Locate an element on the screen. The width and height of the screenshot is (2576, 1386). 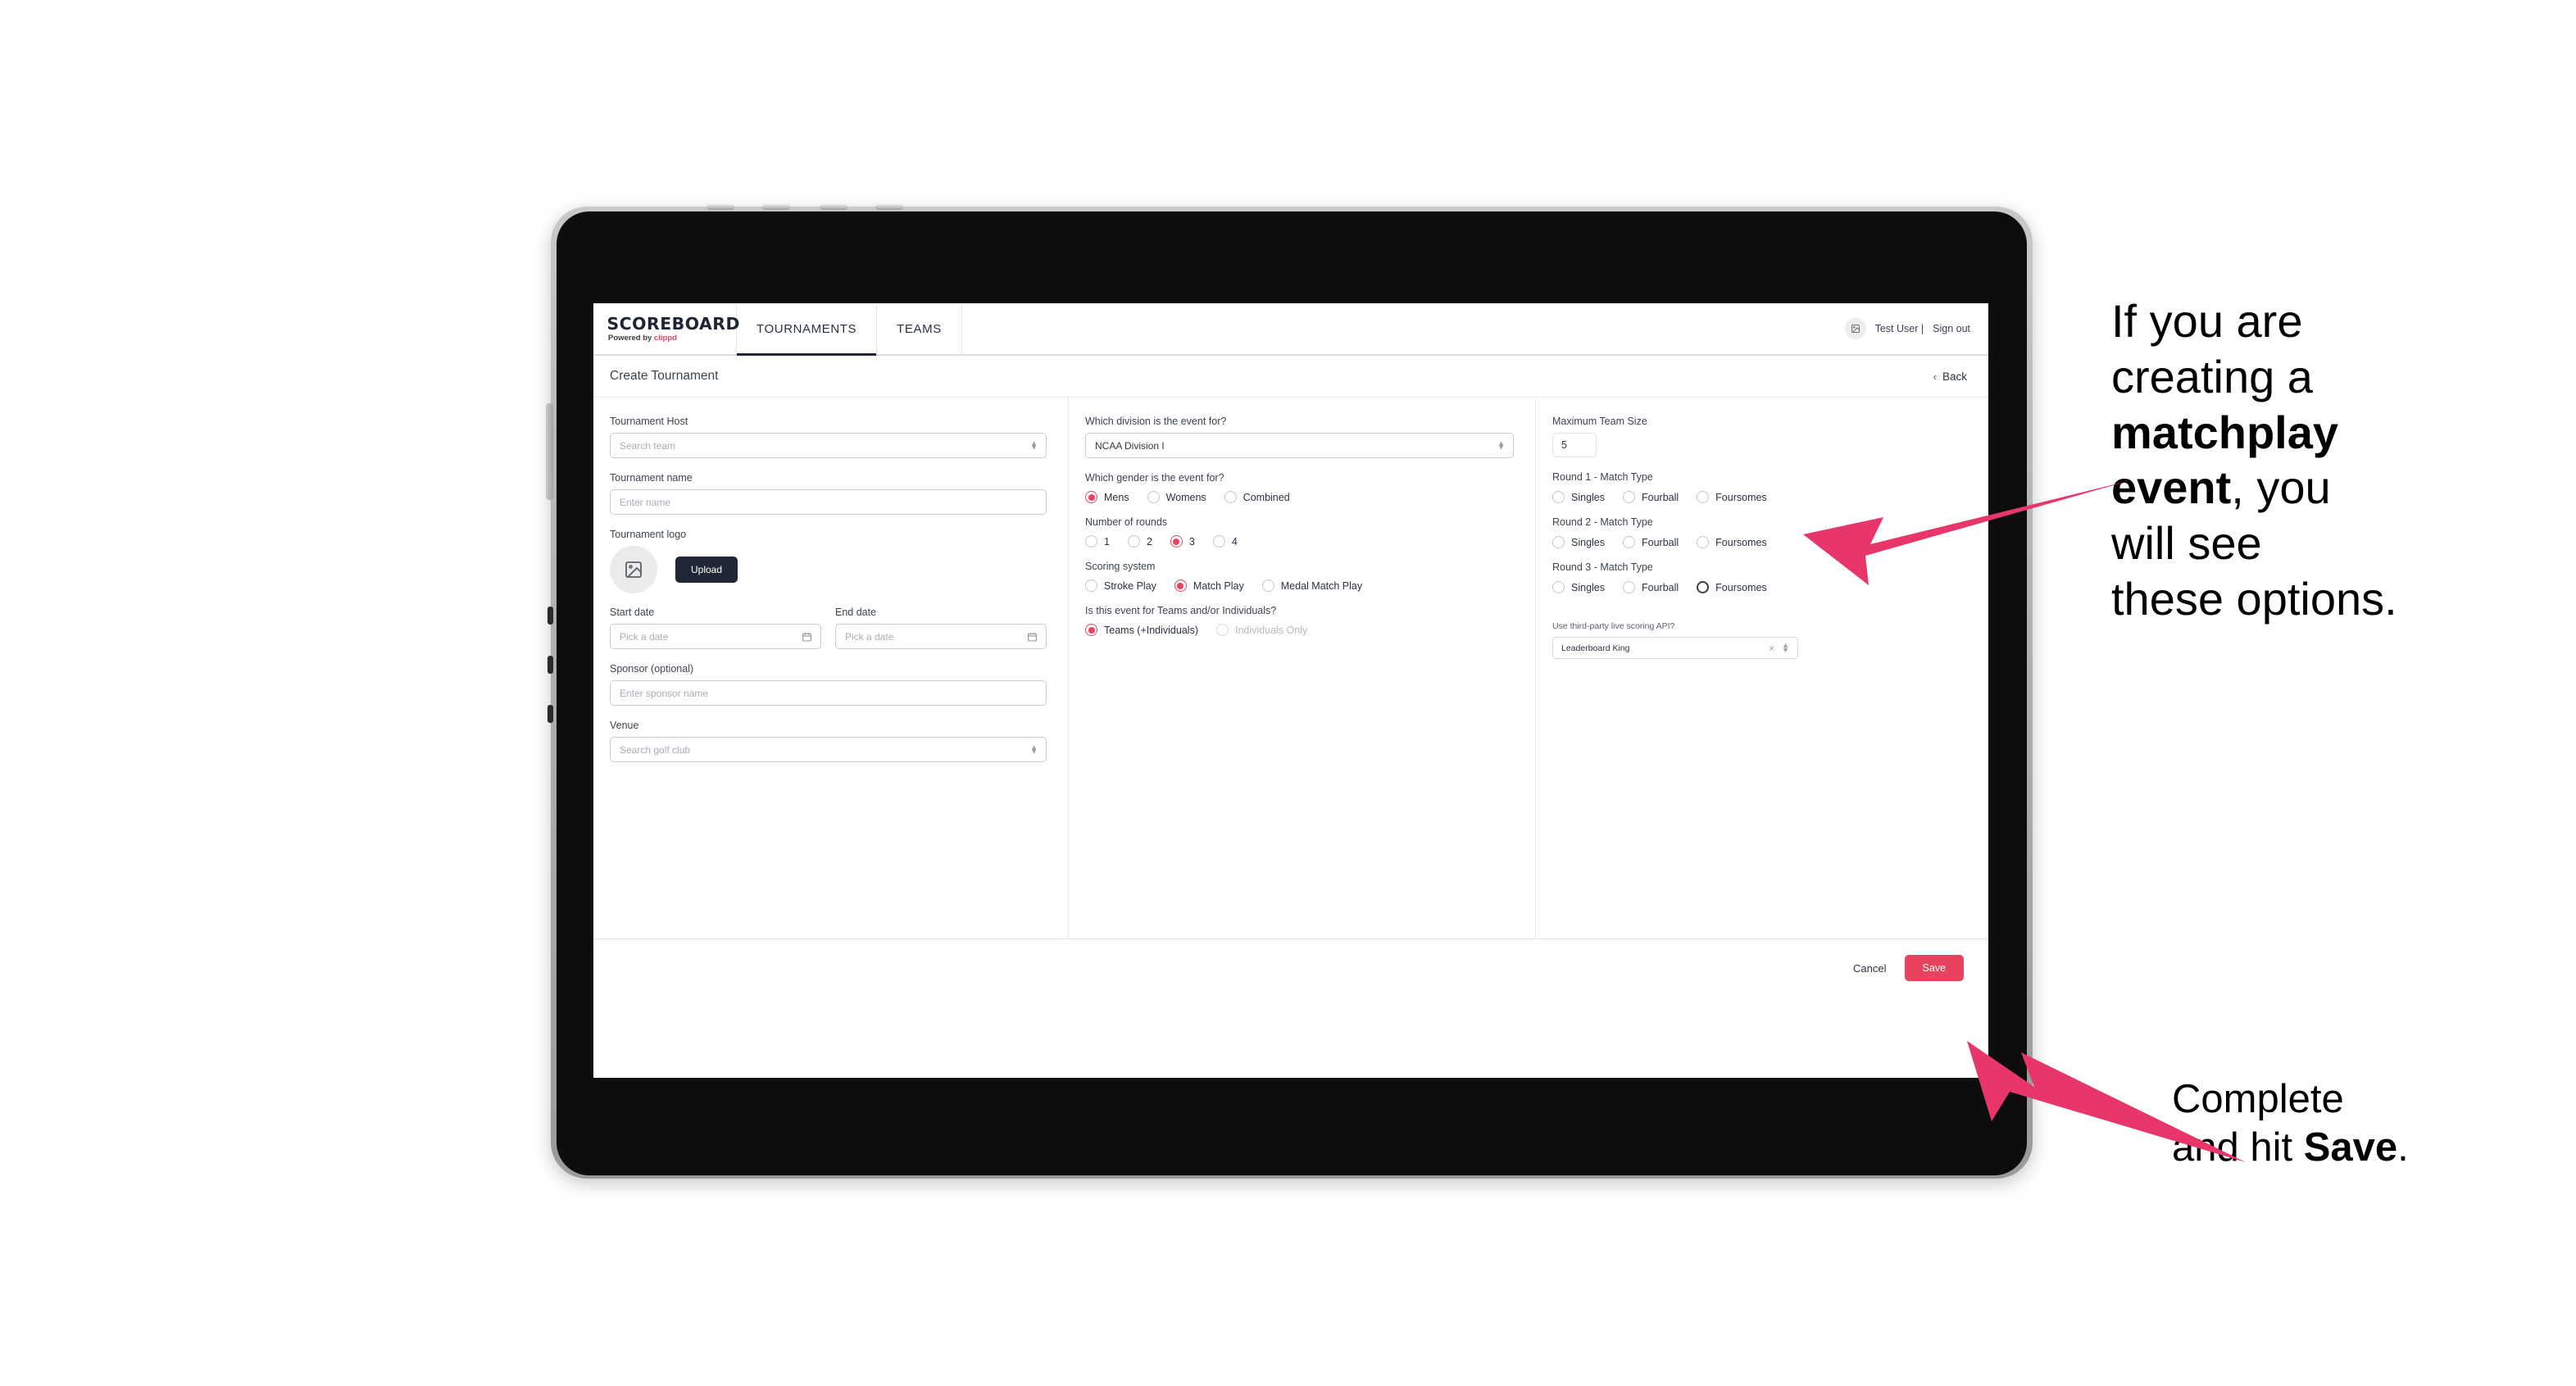
form-footer: Cancel Save is located at coordinates (1290, 967).